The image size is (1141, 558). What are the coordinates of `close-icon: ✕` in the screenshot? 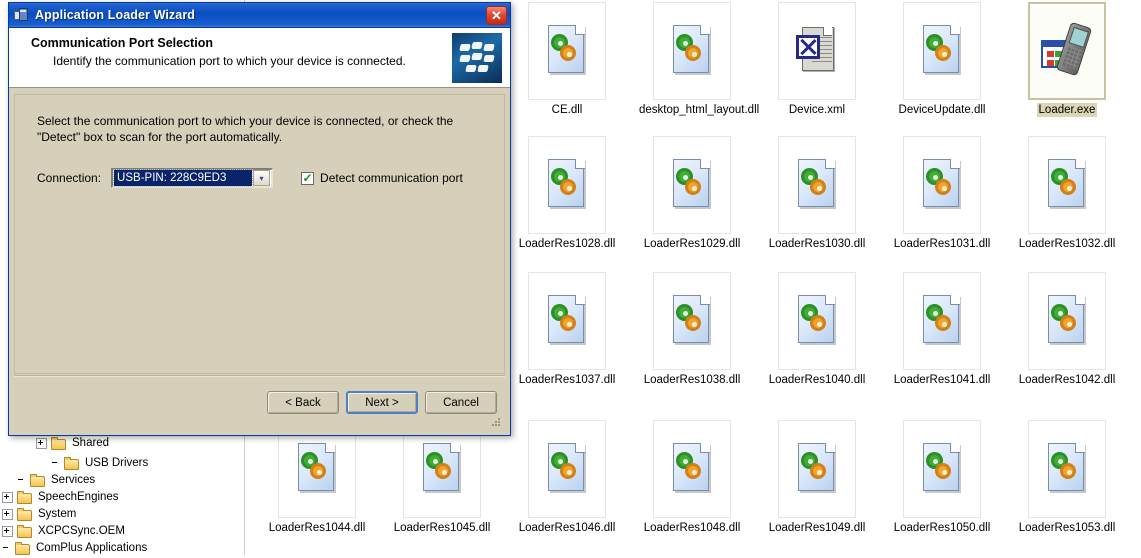 It's located at (496, 15).